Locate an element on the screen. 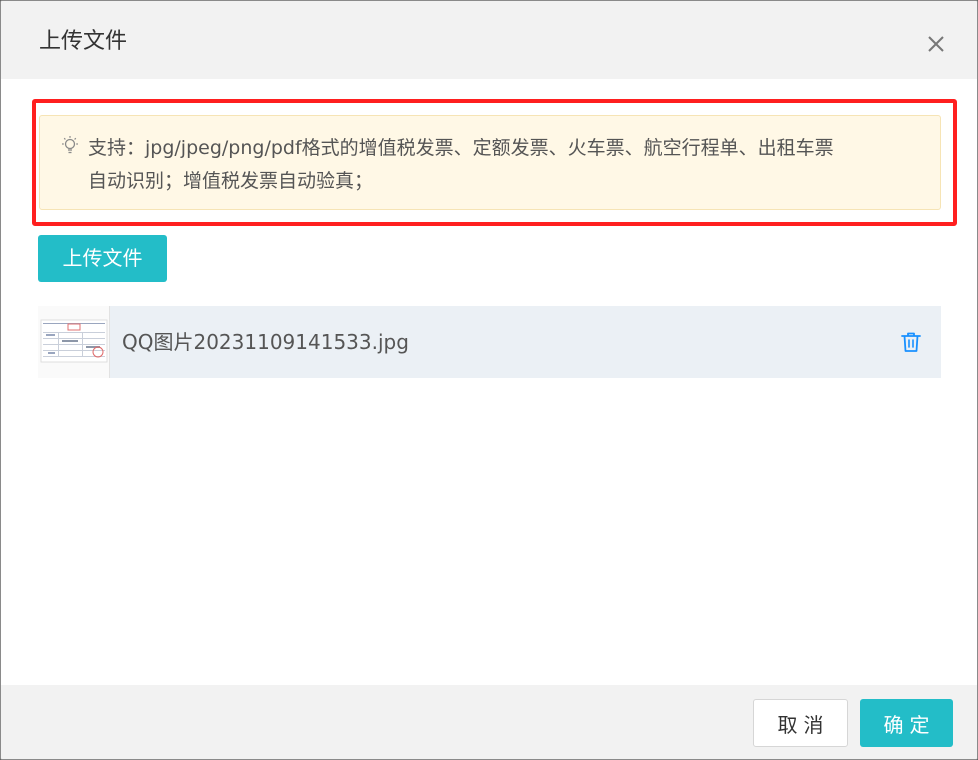 The image size is (978, 760). upload-file-button: 上传文件 is located at coordinates (102, 258).